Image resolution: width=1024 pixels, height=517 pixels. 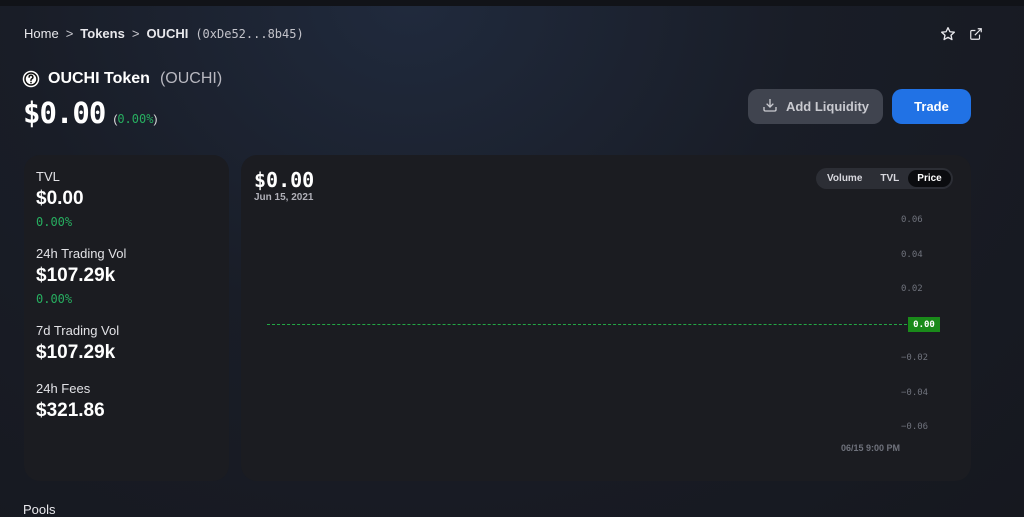 What do you see at coordinates (871, 448) in the screenshot?
I see `x-axis-label: 06/15 9:00 PM` at bounding box center [871, 448].